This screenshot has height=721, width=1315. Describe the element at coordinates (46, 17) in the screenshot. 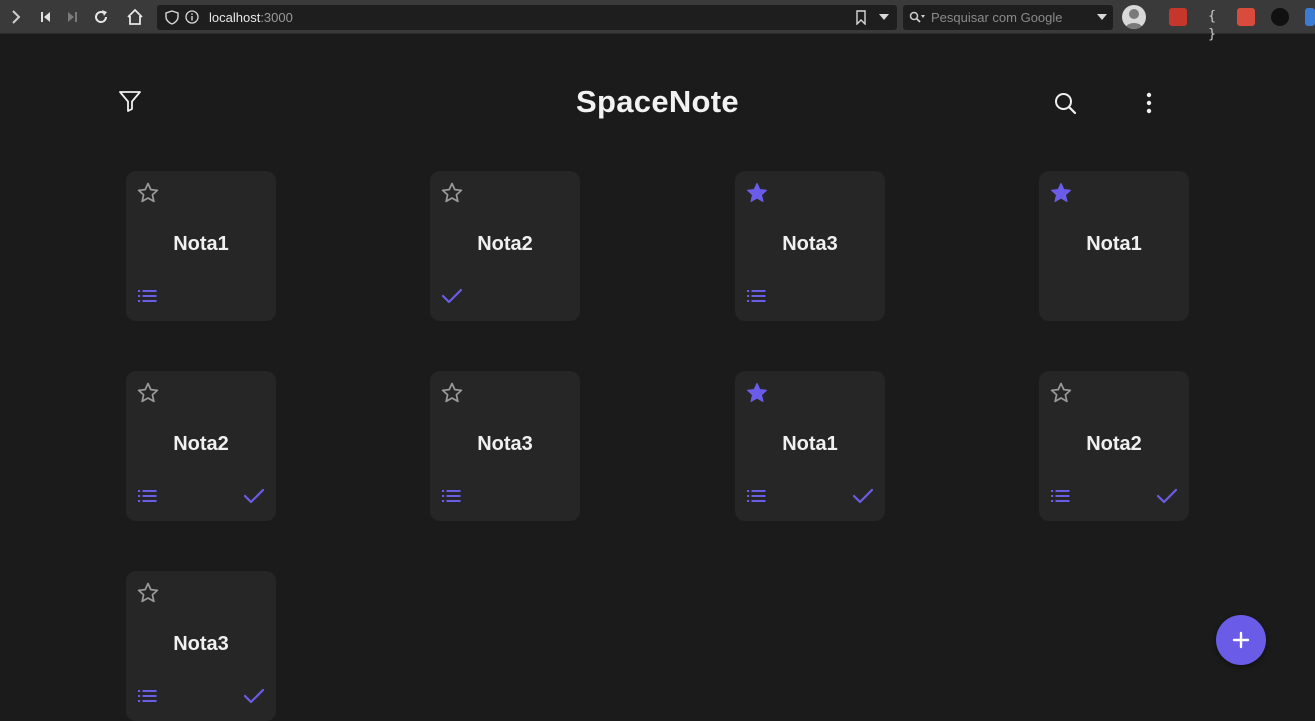

I see `back-icon` at that location.